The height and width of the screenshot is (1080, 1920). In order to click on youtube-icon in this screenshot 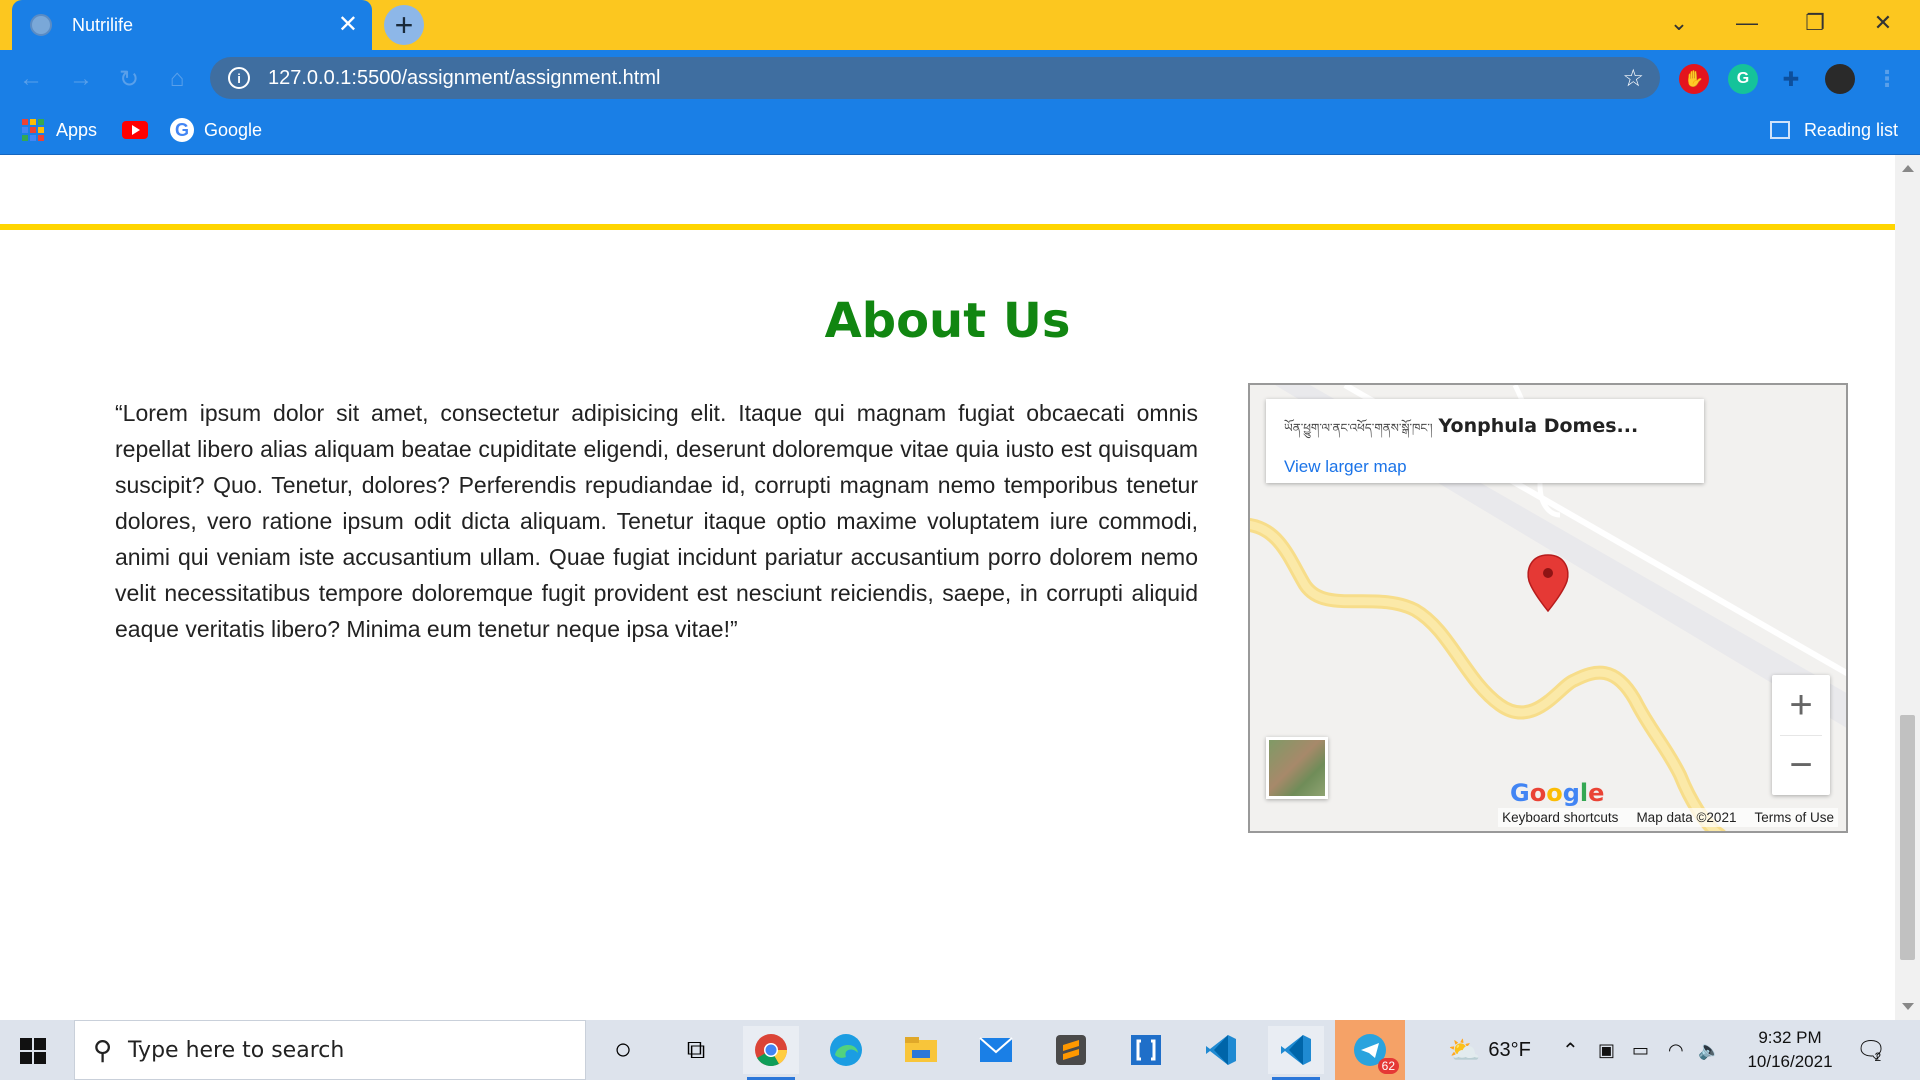, I will do `click(135, 130)`.